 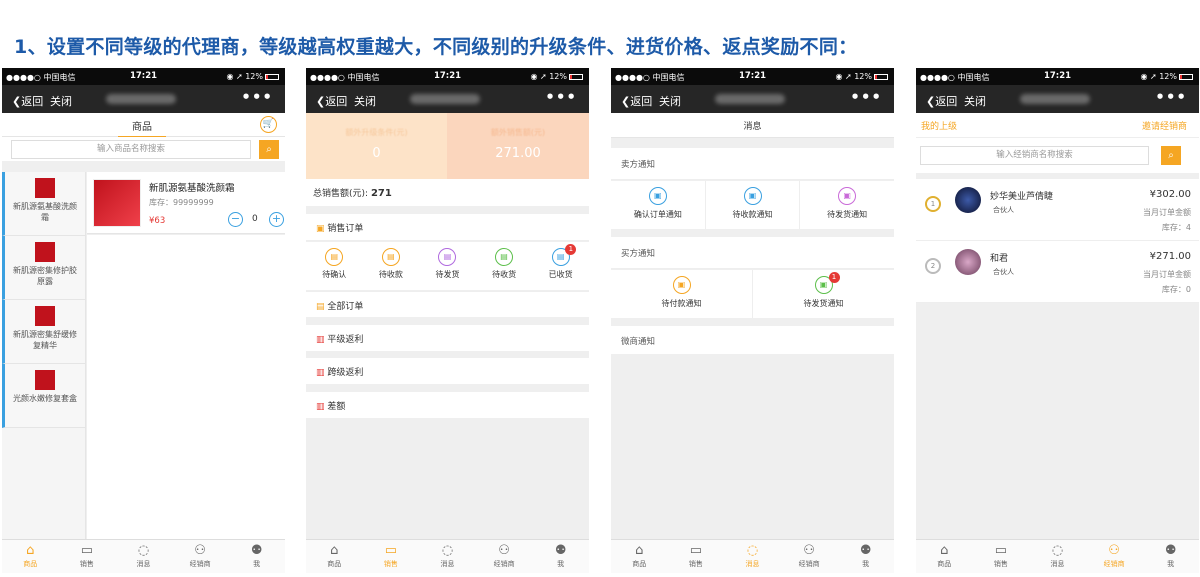 What do you see at coordinates (447, 405) in the screenshot?
I see `difference: ▥ 差额` at bounding box center [447, 405].